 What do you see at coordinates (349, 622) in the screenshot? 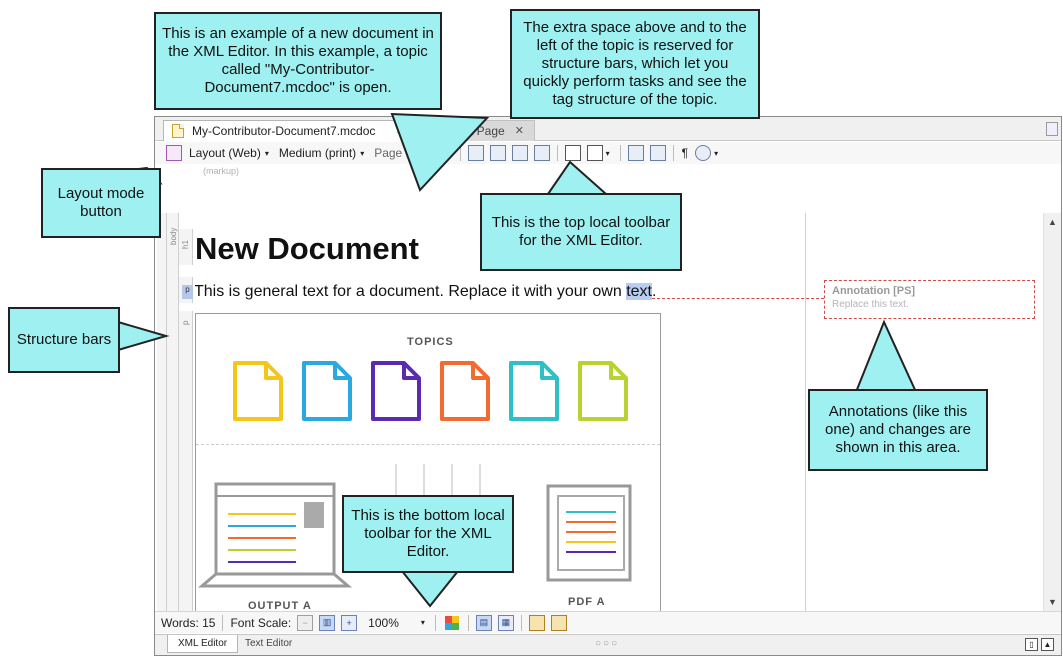
I see `font-scale-increase-button: +` at bounding box center [349, 622].